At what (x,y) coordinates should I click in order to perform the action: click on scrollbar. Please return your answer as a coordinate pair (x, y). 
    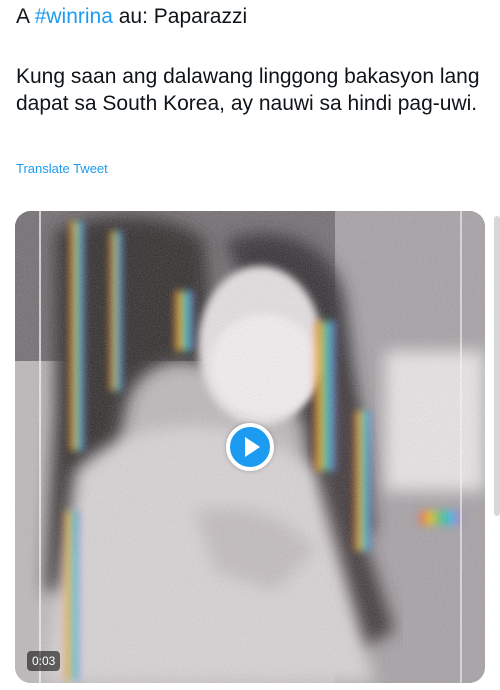
    Looking at the image, I should click on (497, 366).